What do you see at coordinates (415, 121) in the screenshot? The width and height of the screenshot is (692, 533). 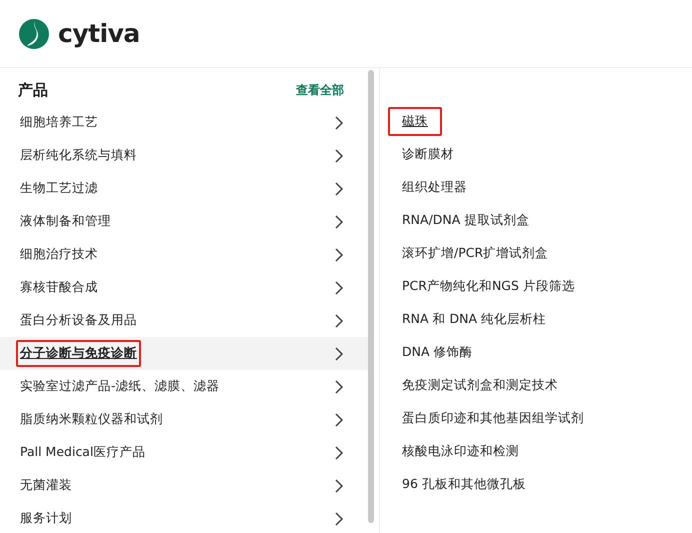 I see `subcategory-link: 磁珠` at bounding box center [415, 121].